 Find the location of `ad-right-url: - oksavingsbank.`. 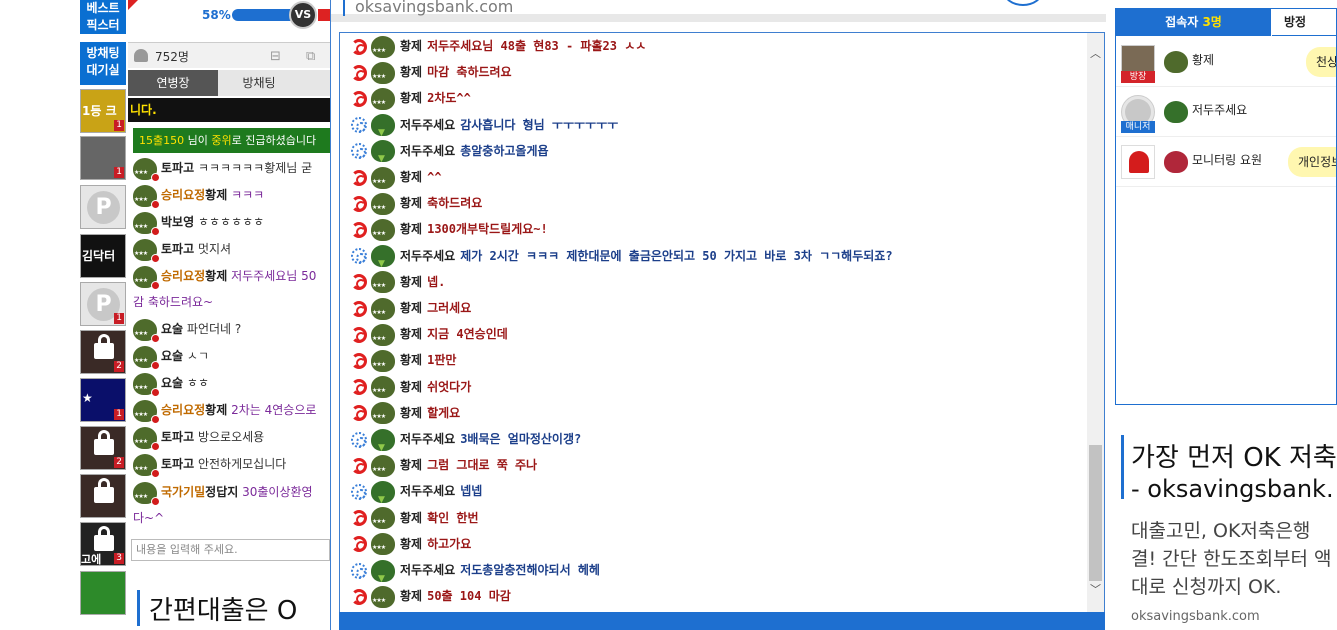

ad-right-url: - oksavingsbank. is located at coordinates (1232, 489).